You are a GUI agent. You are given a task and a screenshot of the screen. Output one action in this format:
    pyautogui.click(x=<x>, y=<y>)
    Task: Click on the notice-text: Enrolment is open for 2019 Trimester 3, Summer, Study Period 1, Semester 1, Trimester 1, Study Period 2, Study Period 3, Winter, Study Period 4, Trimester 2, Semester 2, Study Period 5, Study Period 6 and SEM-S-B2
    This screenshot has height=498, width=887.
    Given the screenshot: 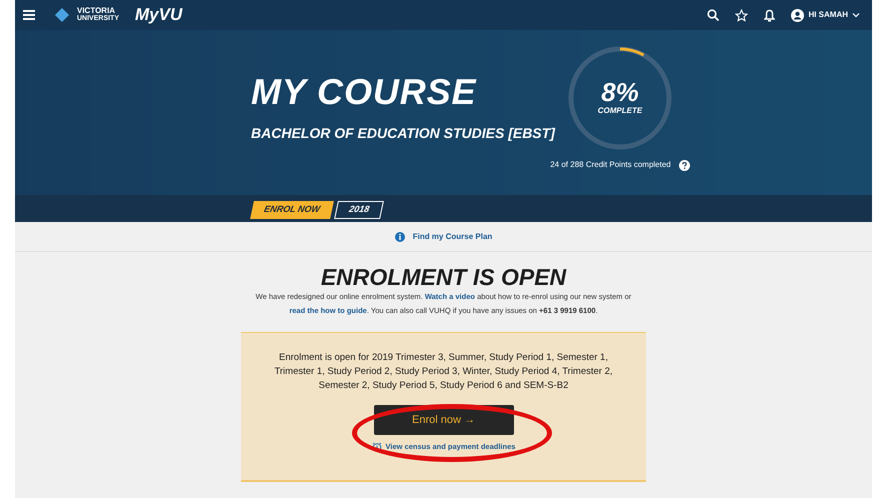 What is the action you would take?
    pyautogui.click(x=444, y=372)
    